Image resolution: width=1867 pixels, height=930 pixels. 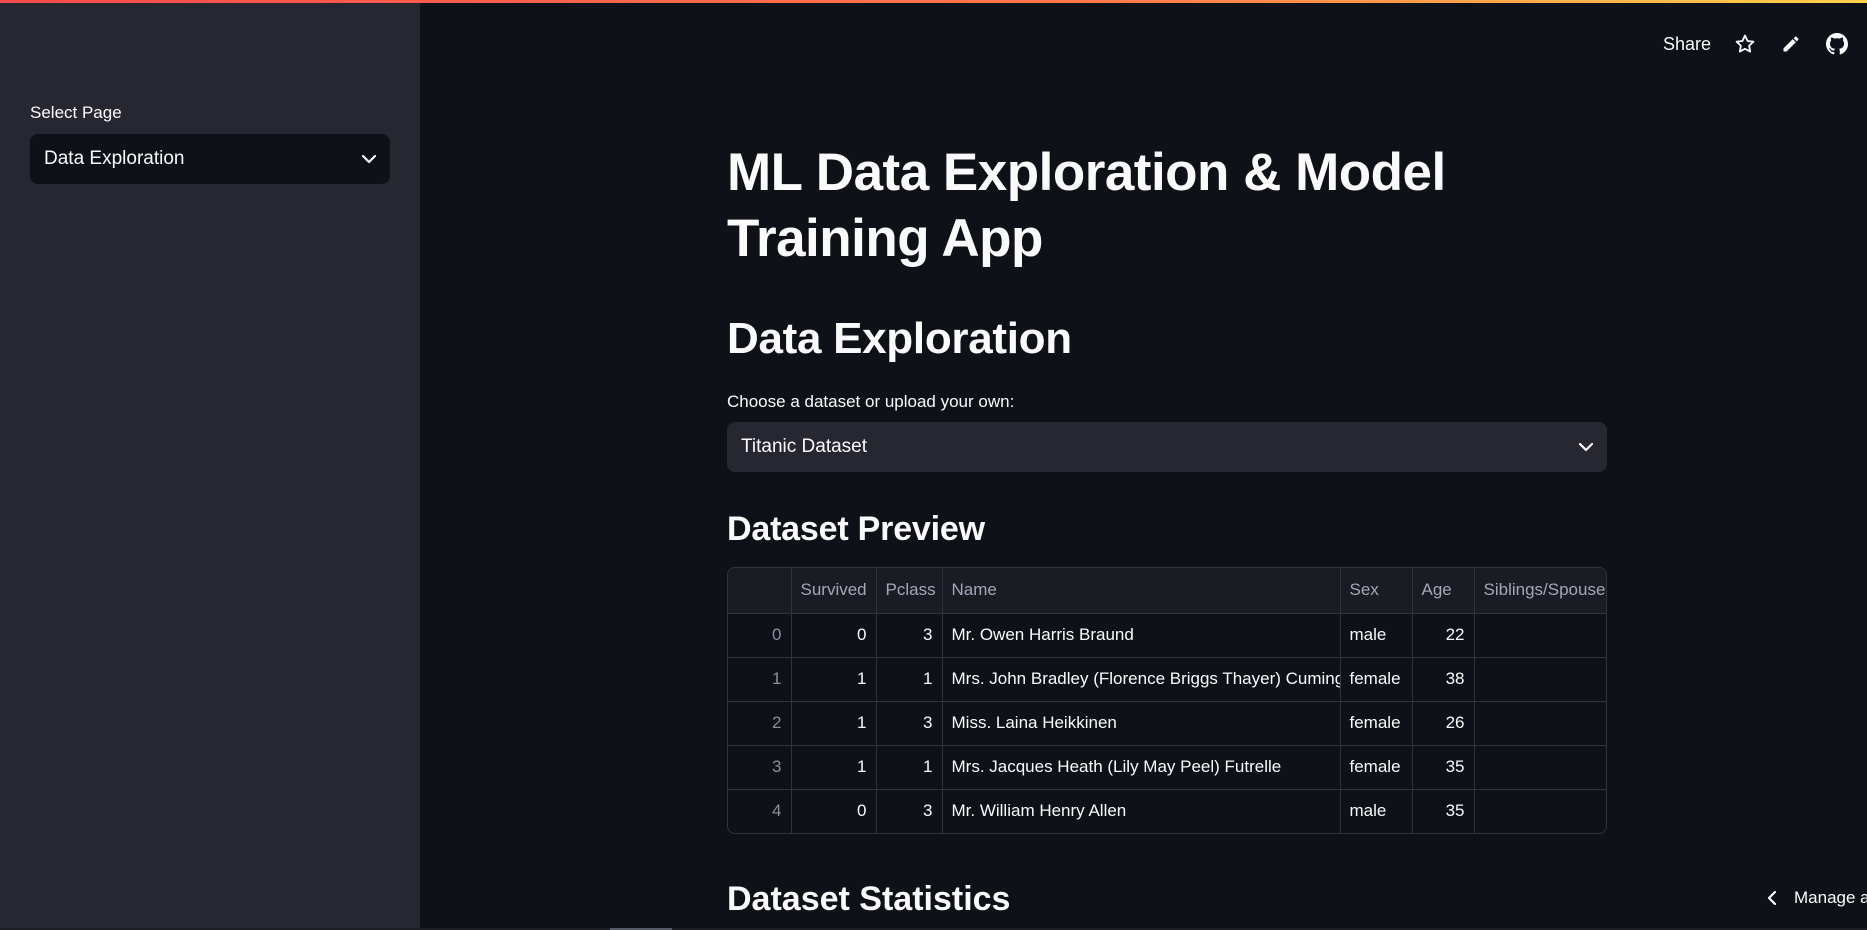 What do you see at coordinates (114, 158) in the screenshot?
I see `page-select-value: Data Exploration` at bounding box center [114, 158].